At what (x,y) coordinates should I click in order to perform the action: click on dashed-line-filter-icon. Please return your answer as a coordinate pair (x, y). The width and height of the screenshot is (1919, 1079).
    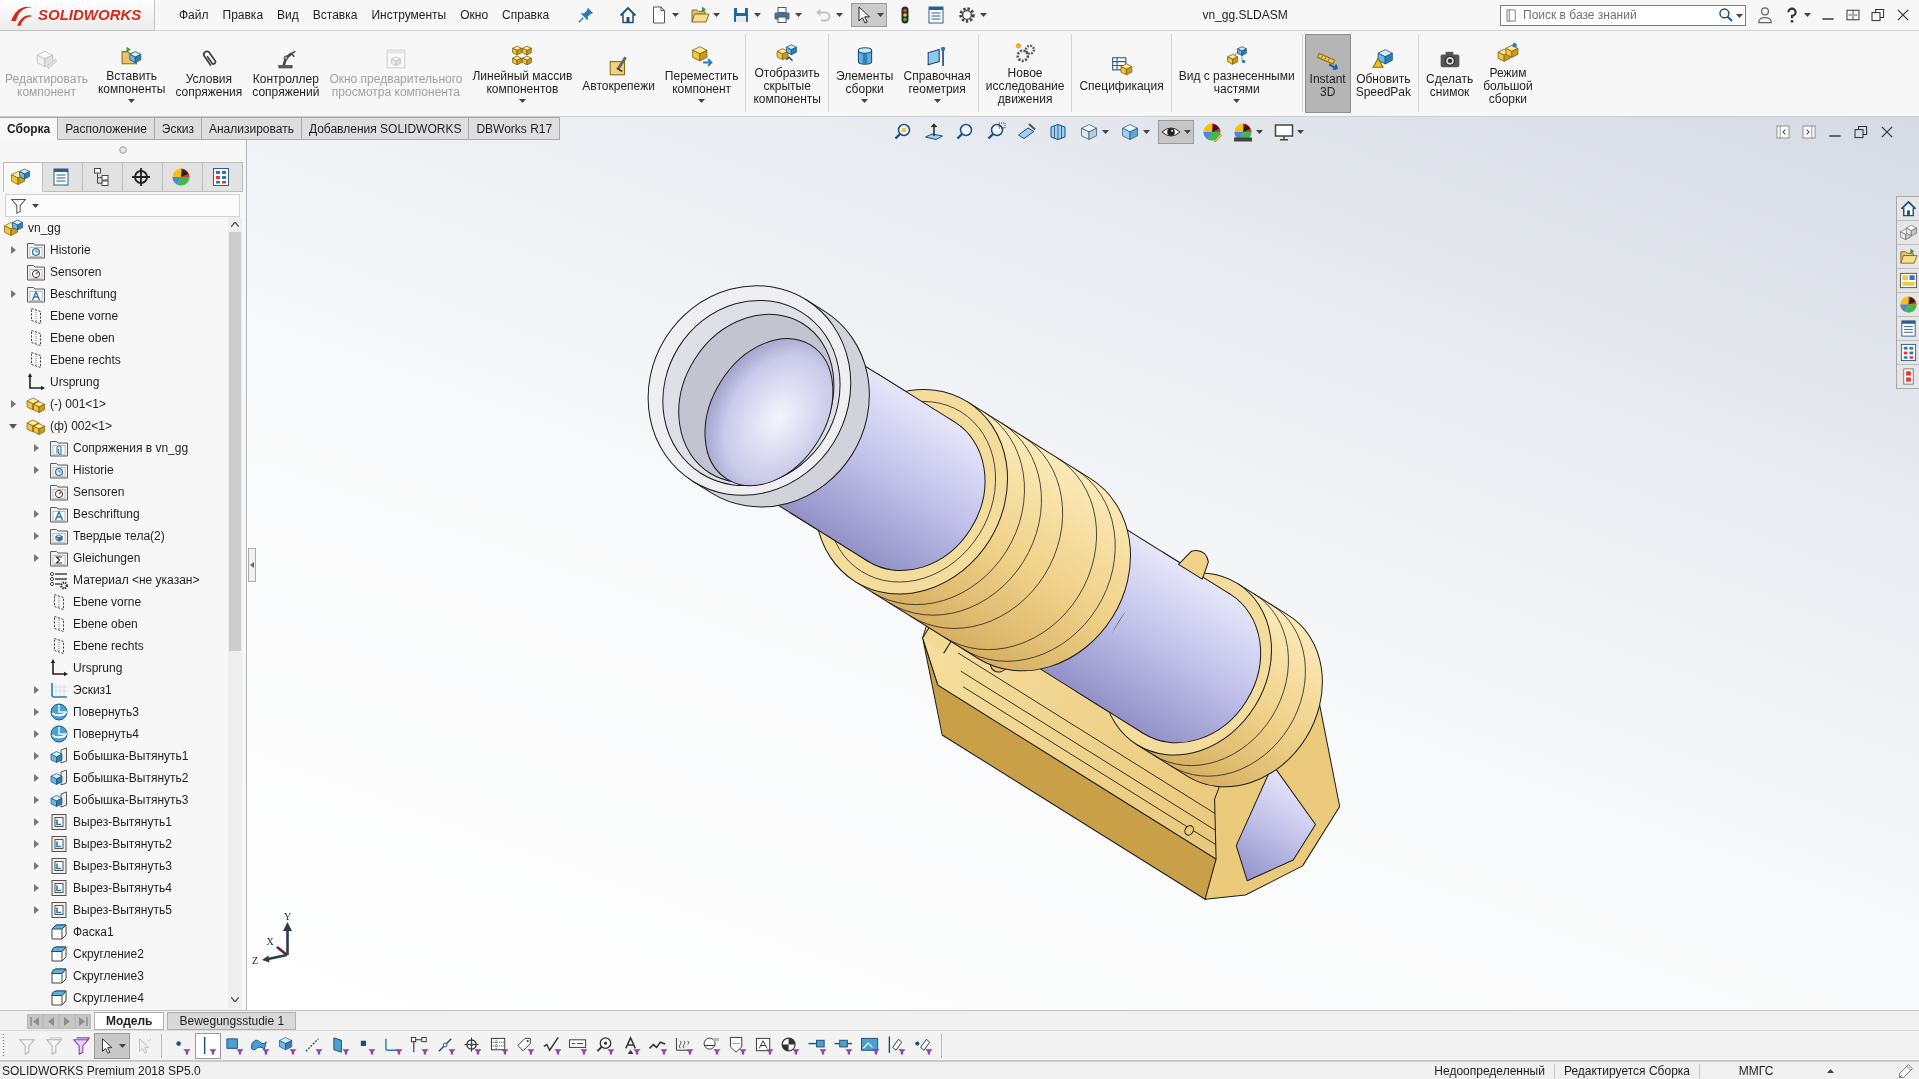
    Looking at the image, I should click on (314, 1045).